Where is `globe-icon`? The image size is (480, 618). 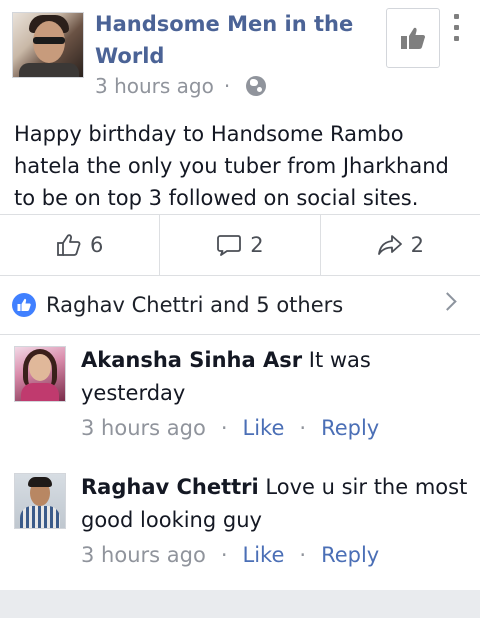 globe-icon is located at coordinates (256, 86).